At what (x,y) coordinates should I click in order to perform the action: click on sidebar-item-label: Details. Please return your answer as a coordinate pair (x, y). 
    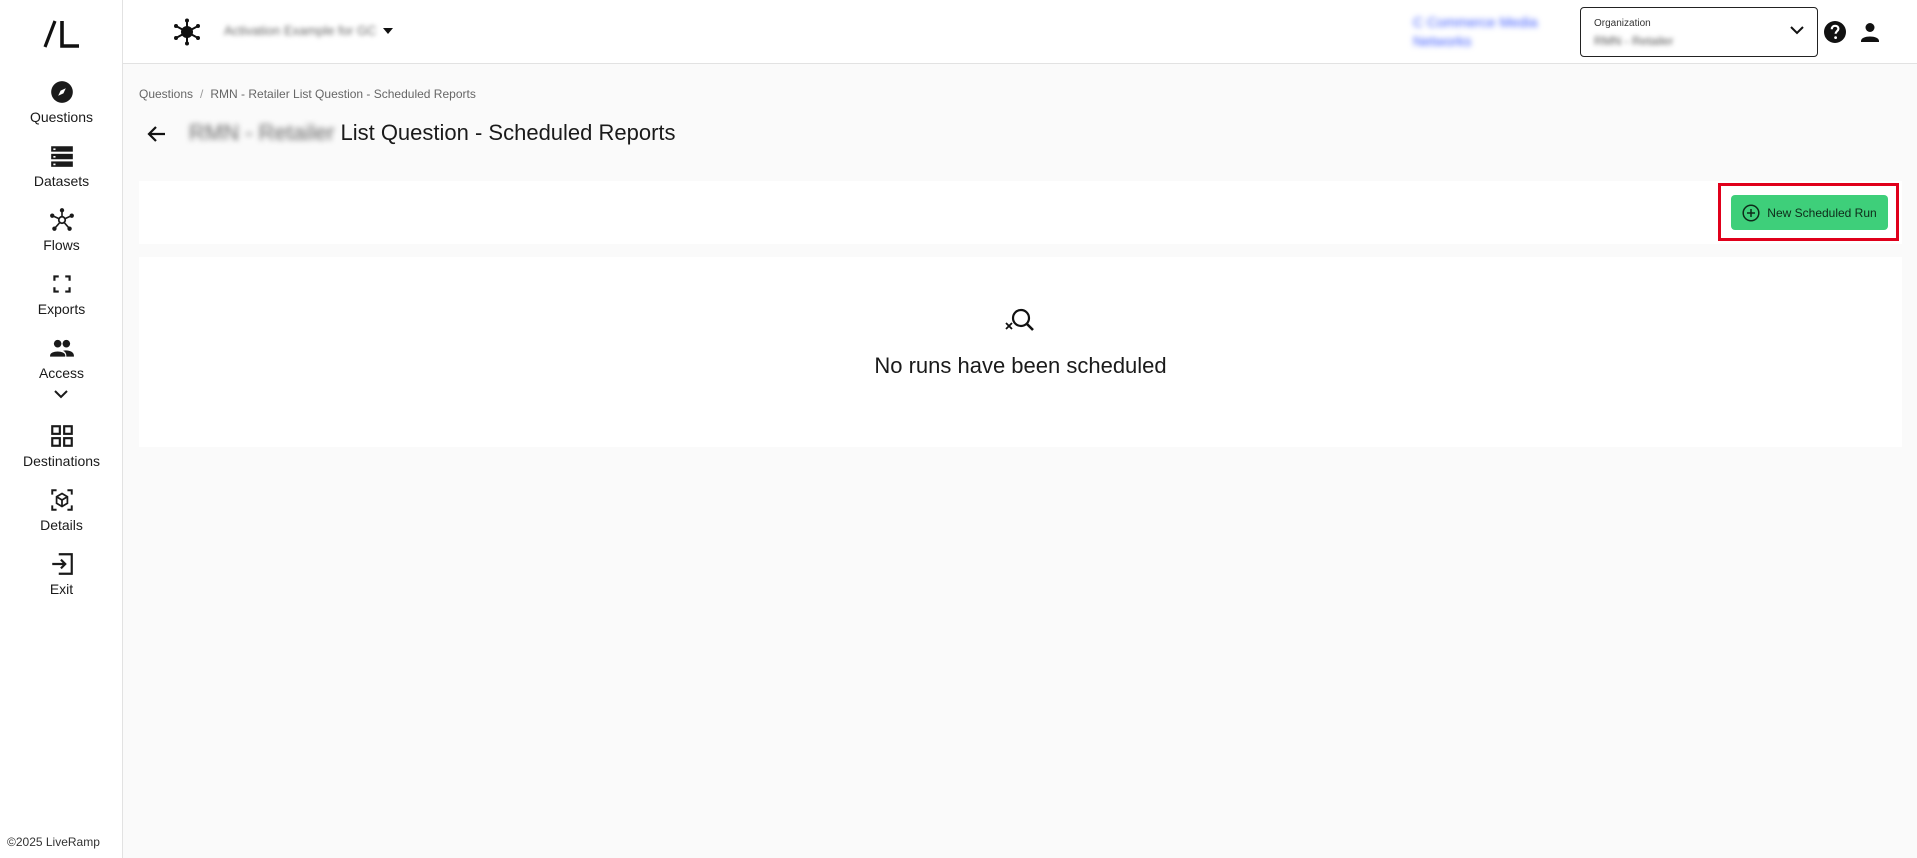
    Looking at the image, I should click on (61, 525).